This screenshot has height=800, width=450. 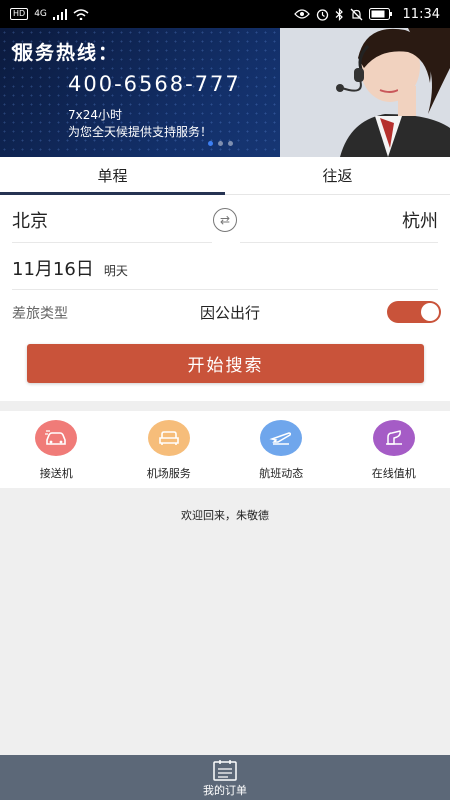 What do you see at coordinates (140, 132) in the screenshot?
I see `hotline-description: 为您全天候提供支持服务！` at bounding box center [140, 132].